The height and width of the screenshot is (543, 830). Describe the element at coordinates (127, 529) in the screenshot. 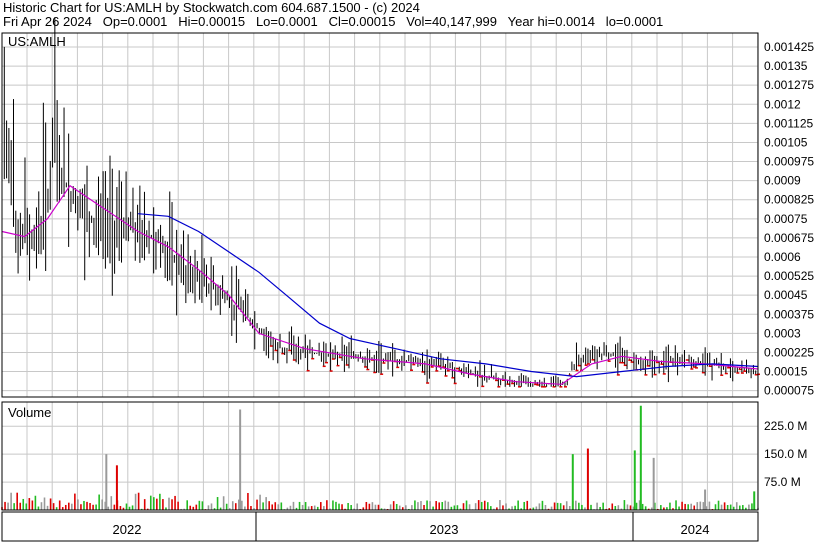

I see `x-tick-label: 2022` at that location.